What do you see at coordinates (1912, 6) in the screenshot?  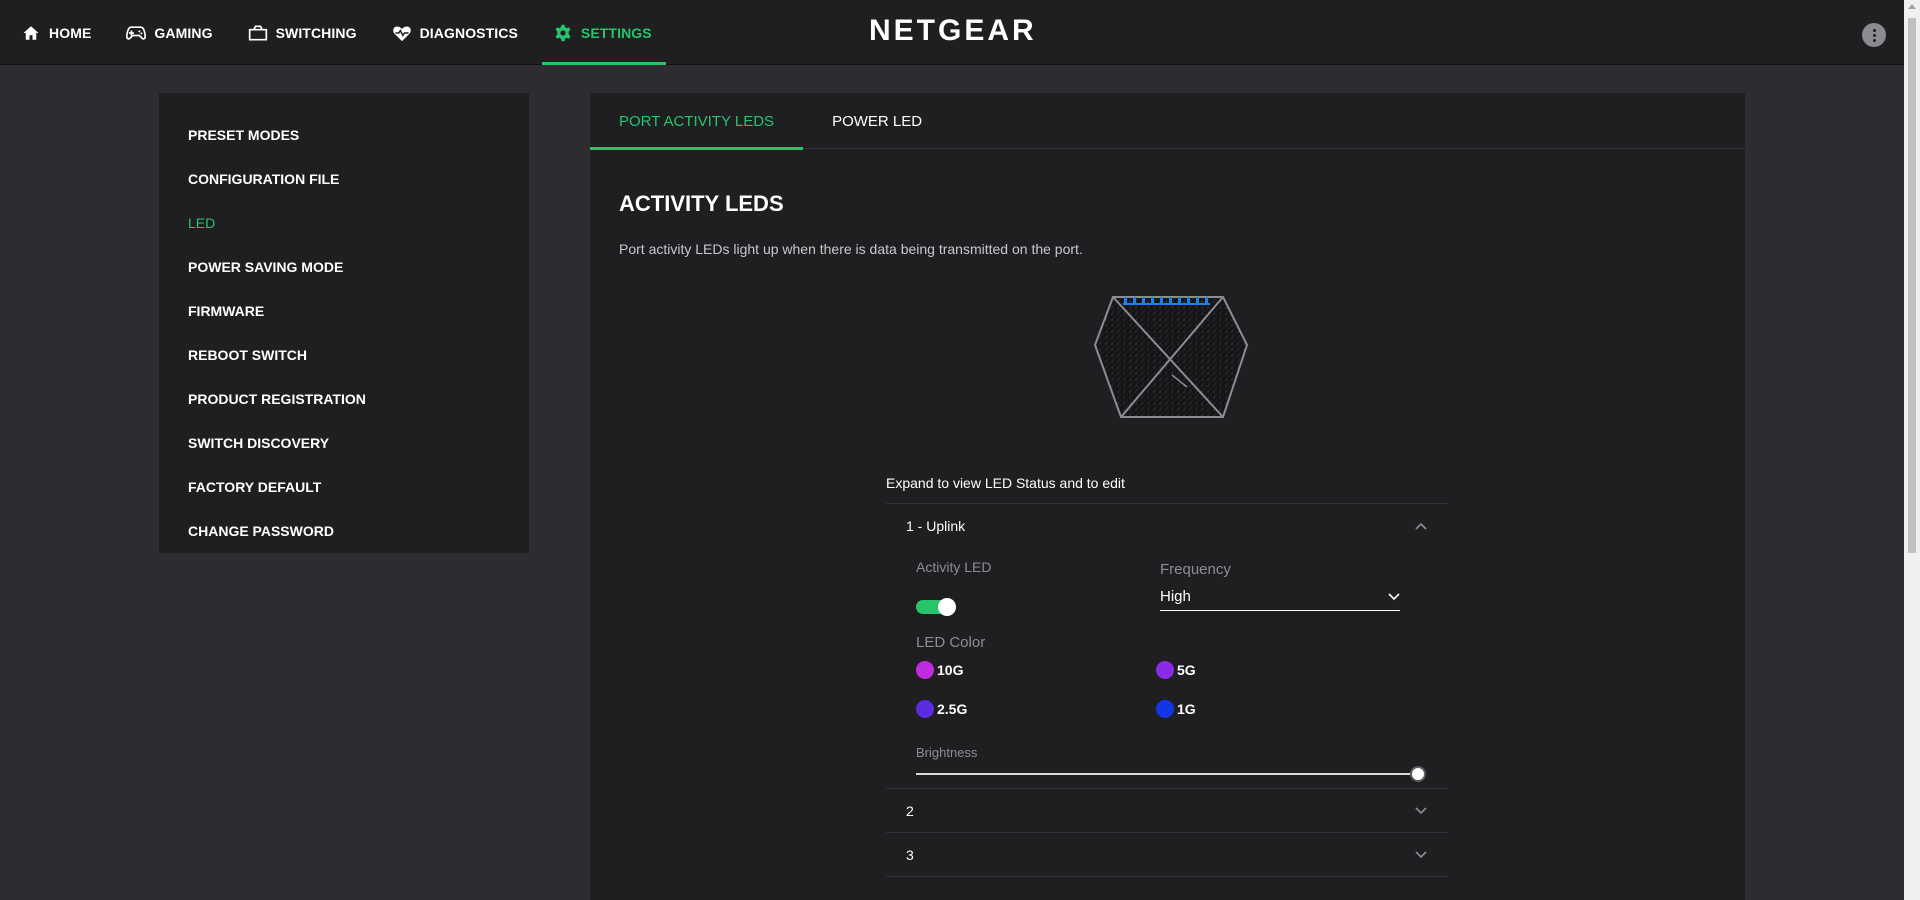 I see `scroll-up-icon` at bounding box center [1912, 6].